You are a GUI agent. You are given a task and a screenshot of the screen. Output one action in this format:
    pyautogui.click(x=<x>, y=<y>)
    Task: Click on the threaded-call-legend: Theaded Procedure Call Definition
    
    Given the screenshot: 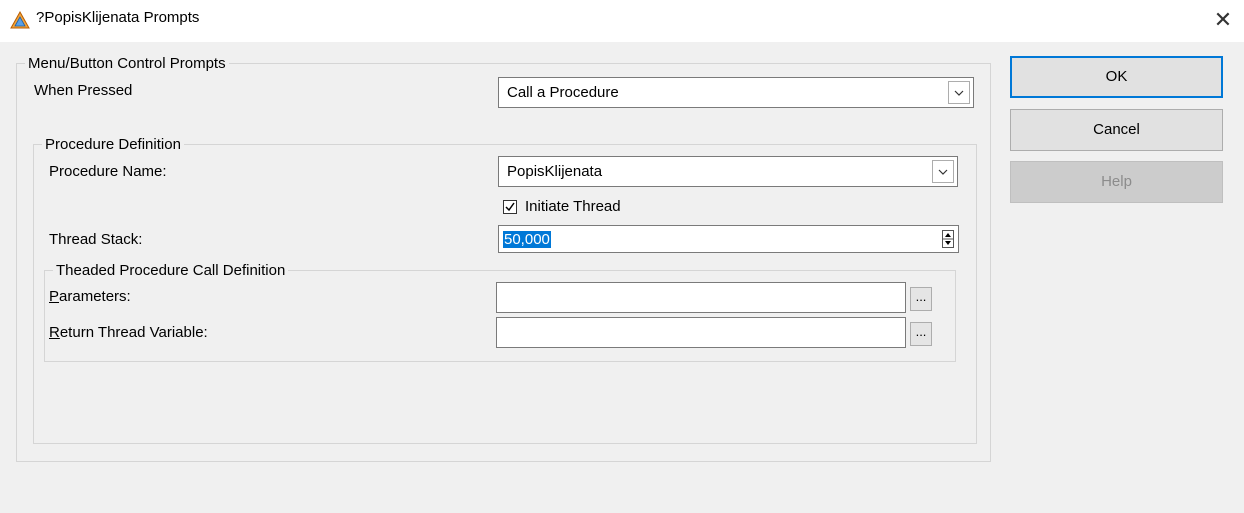 What is the action you would take?
    pyautogui.click(x=171, y=270)
    